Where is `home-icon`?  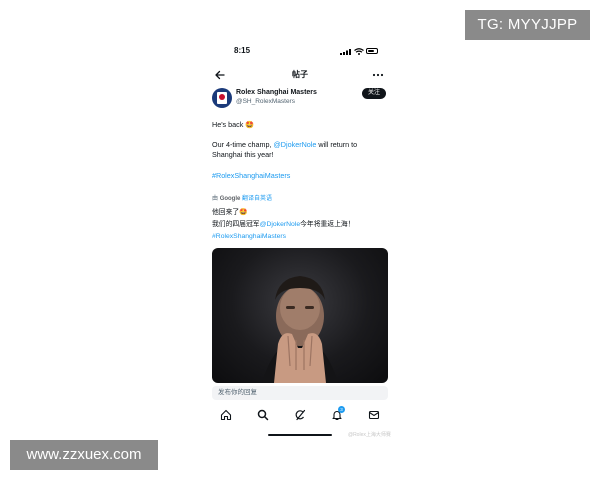
home-icon is located at coordinates (226, 415).